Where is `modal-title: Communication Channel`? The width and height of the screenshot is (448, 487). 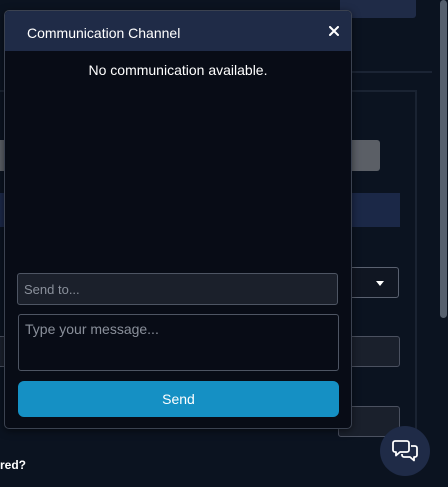 modal-title: Communication Channel is located at coordinates (104, 33).